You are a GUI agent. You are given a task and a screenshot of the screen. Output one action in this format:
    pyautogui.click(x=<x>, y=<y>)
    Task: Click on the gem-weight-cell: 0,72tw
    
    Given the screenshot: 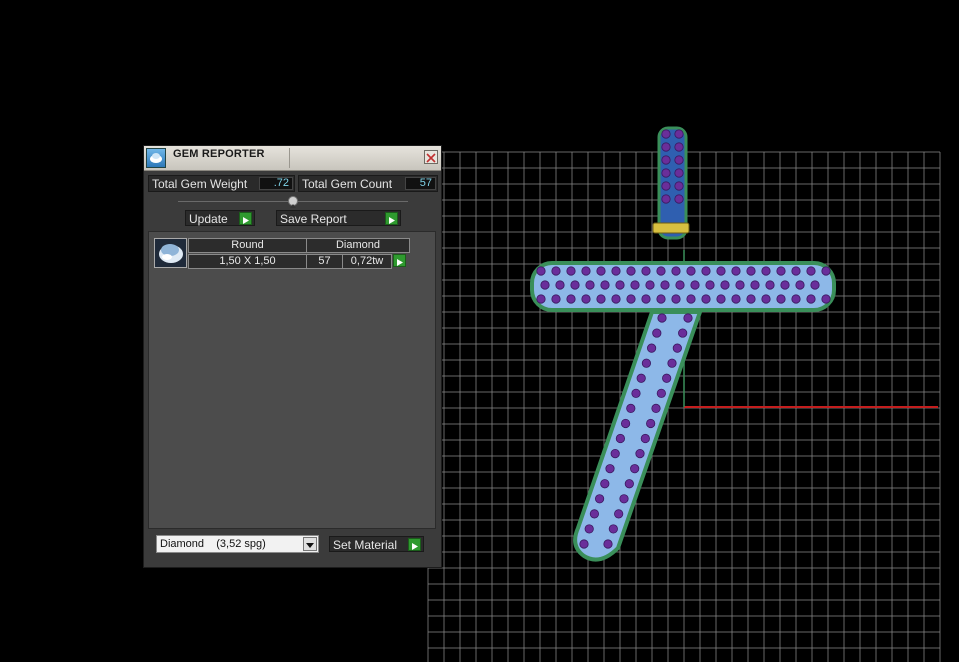 What is the action you would take?
    pyautogui.click(x=367, y=261)
    